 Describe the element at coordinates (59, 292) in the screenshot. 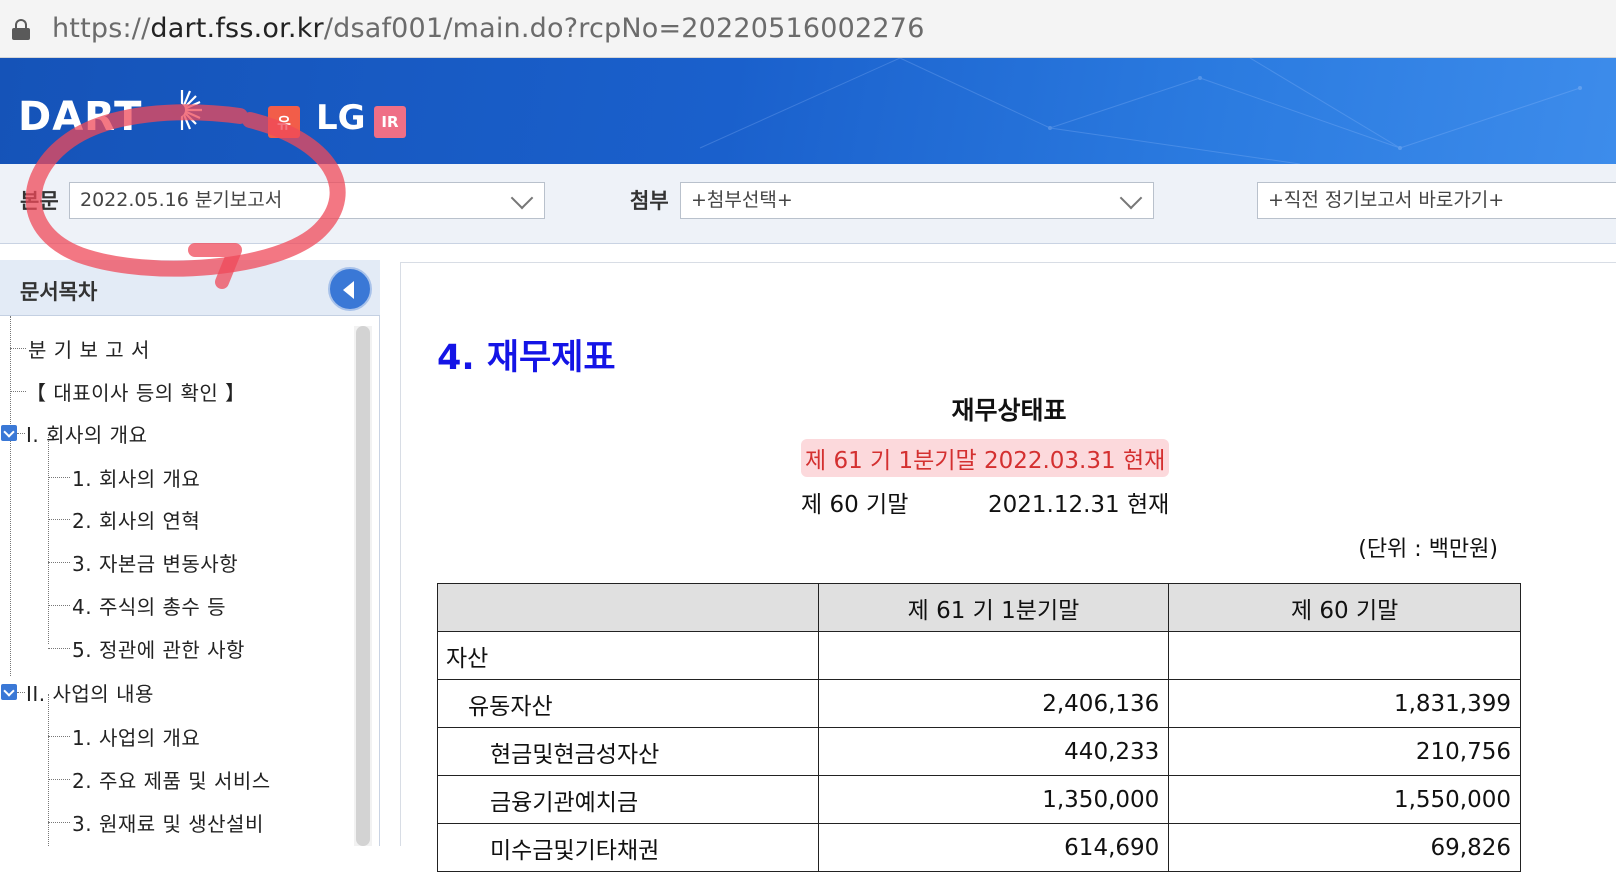

I see `toc-title: 문서목차` at that location.